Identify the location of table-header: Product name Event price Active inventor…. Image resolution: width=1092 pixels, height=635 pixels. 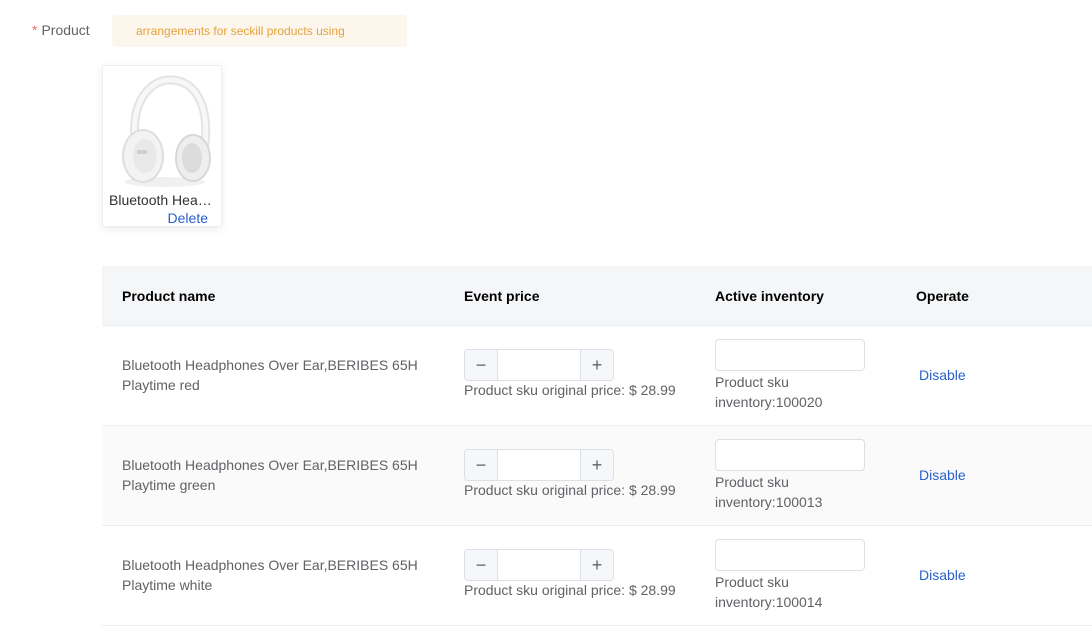
(597, 296).